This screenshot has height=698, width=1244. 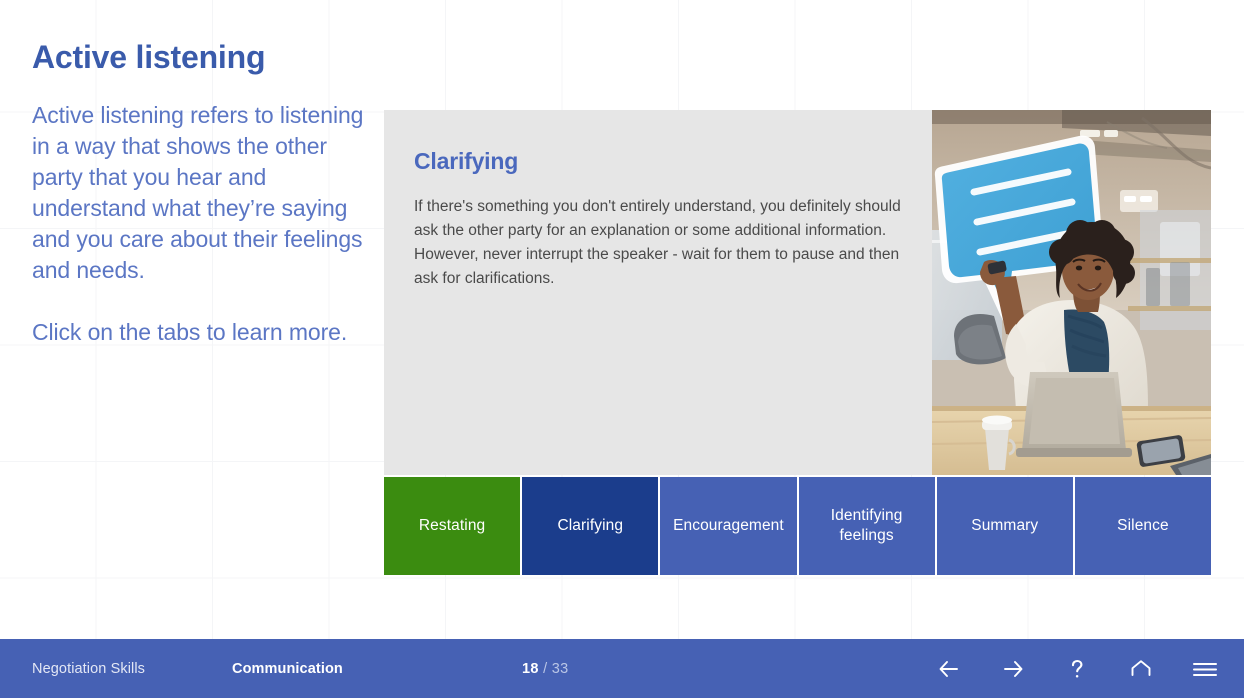 I want to click on tab-content-heading: Clarifying, so click(x=466, y=161).